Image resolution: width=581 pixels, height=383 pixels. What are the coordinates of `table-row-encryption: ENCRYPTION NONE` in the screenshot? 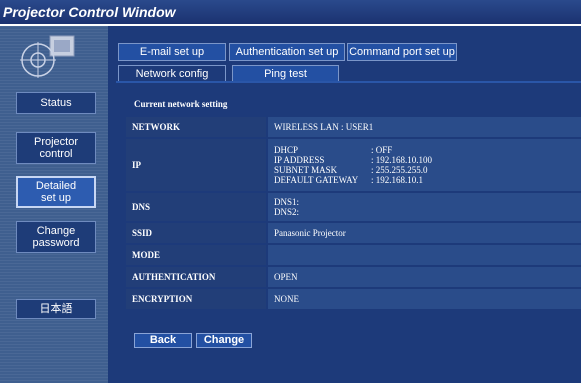 It's located at (353, 299).